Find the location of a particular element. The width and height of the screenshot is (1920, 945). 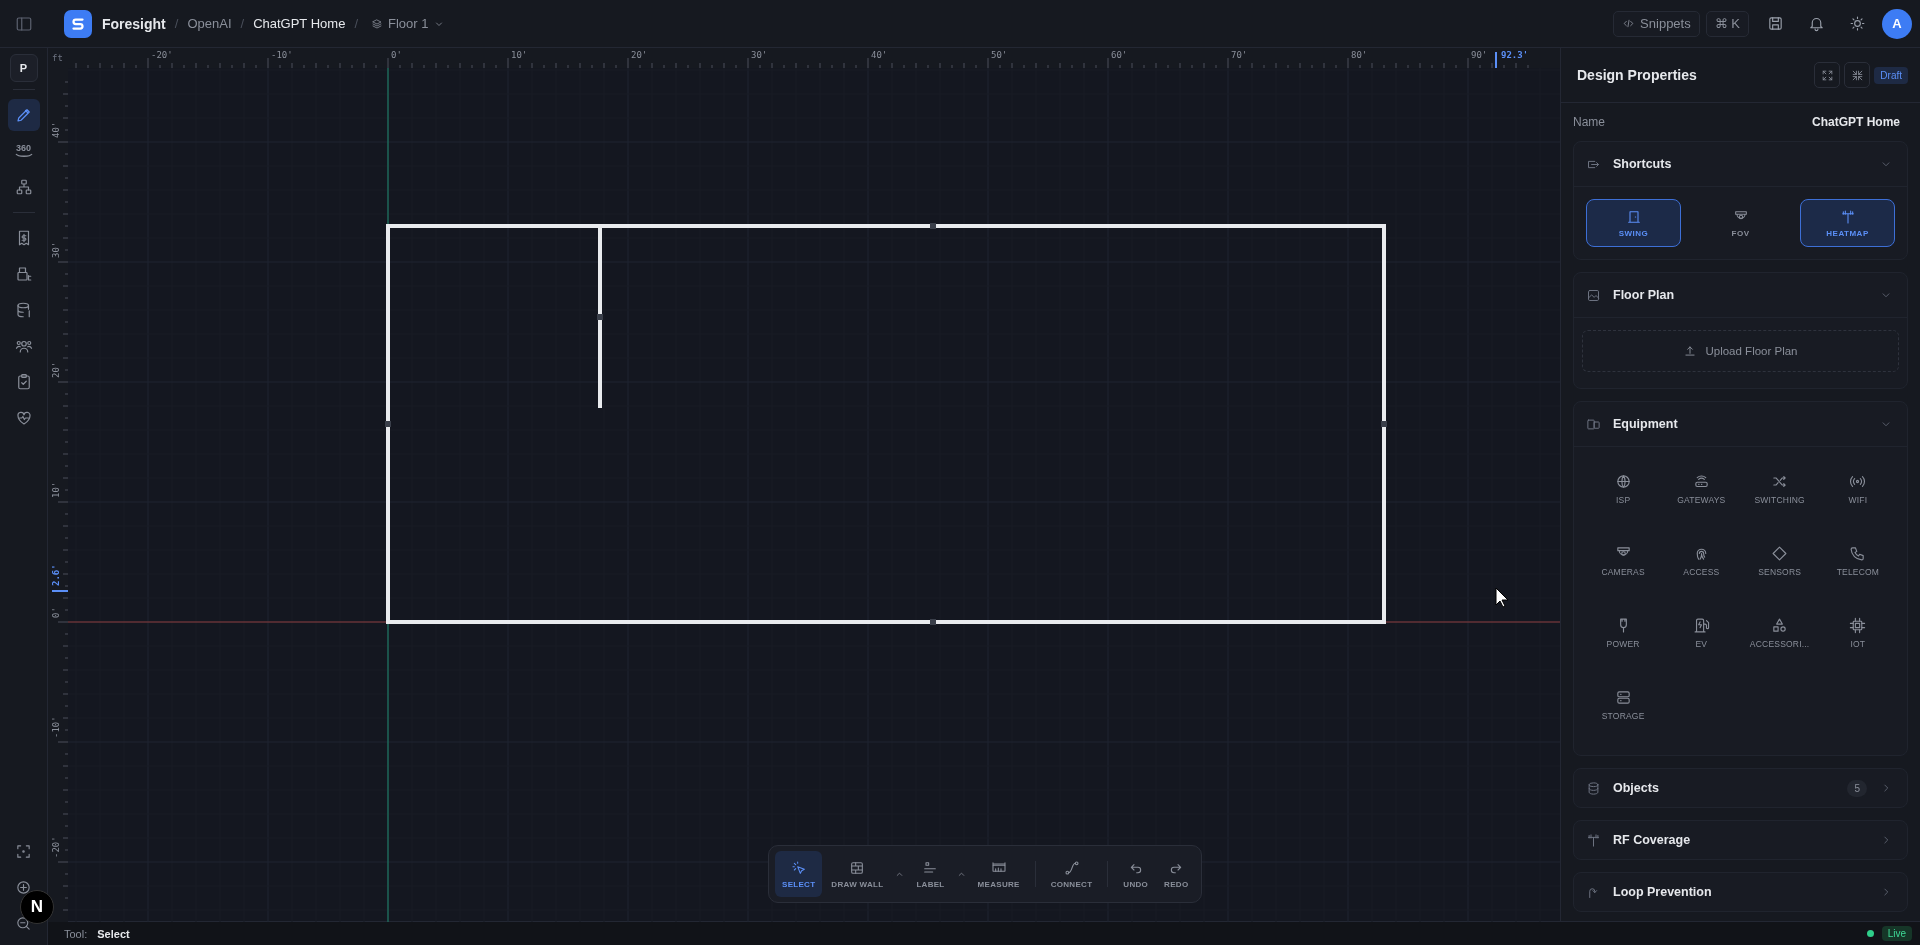

ruler-marker-label: 2.6' is located at coordinates (56, 575).